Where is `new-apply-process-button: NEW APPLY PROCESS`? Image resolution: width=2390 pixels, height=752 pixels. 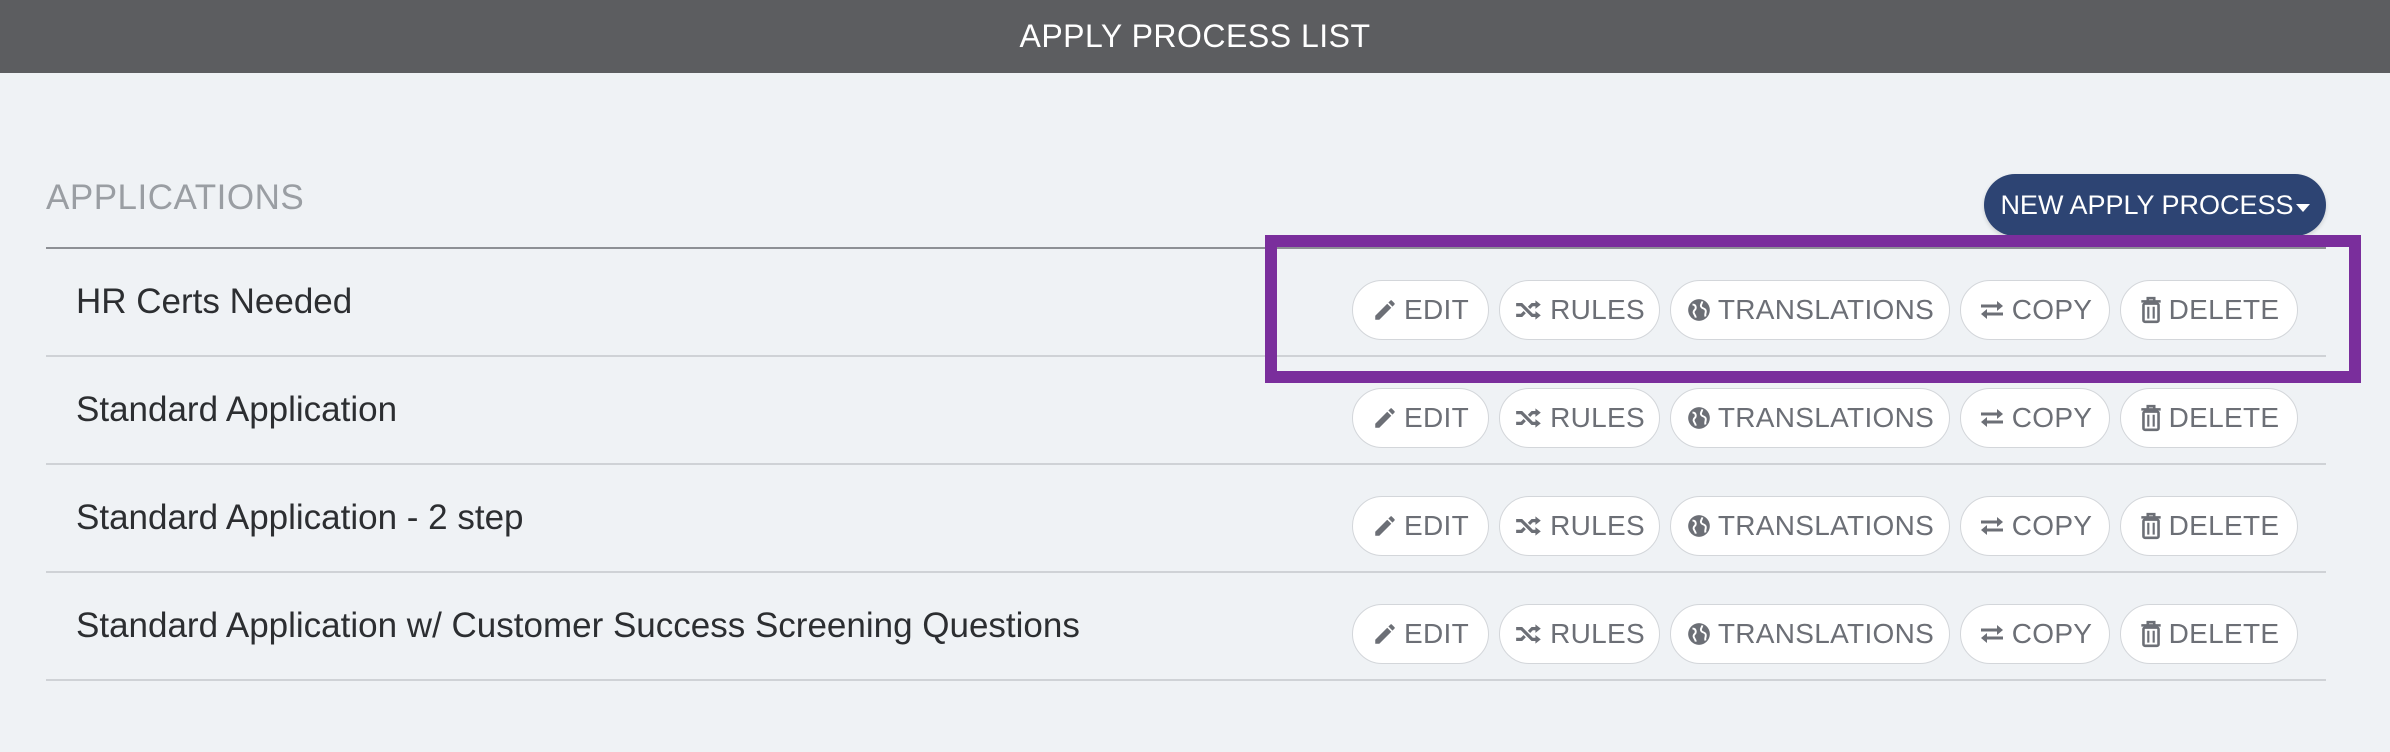 new-apply-process-button: NEW APPLY PROCESS is located at coordinates (2155, 205).